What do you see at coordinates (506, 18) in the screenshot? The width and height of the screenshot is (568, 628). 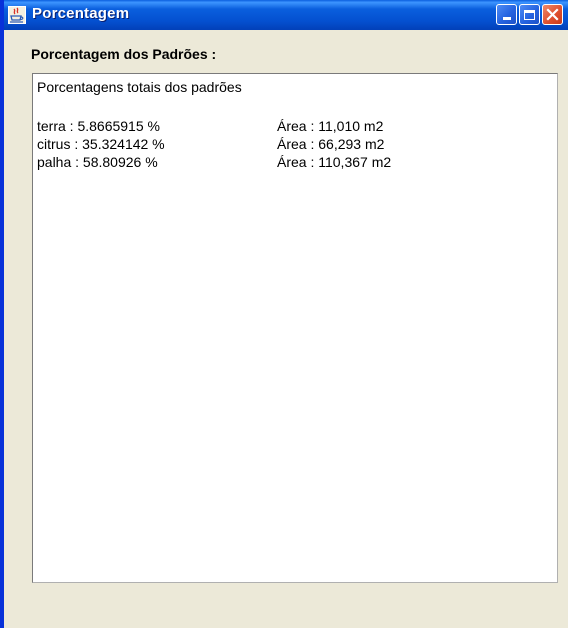 I see `minimize-icon` at bounding box center [506, 18].